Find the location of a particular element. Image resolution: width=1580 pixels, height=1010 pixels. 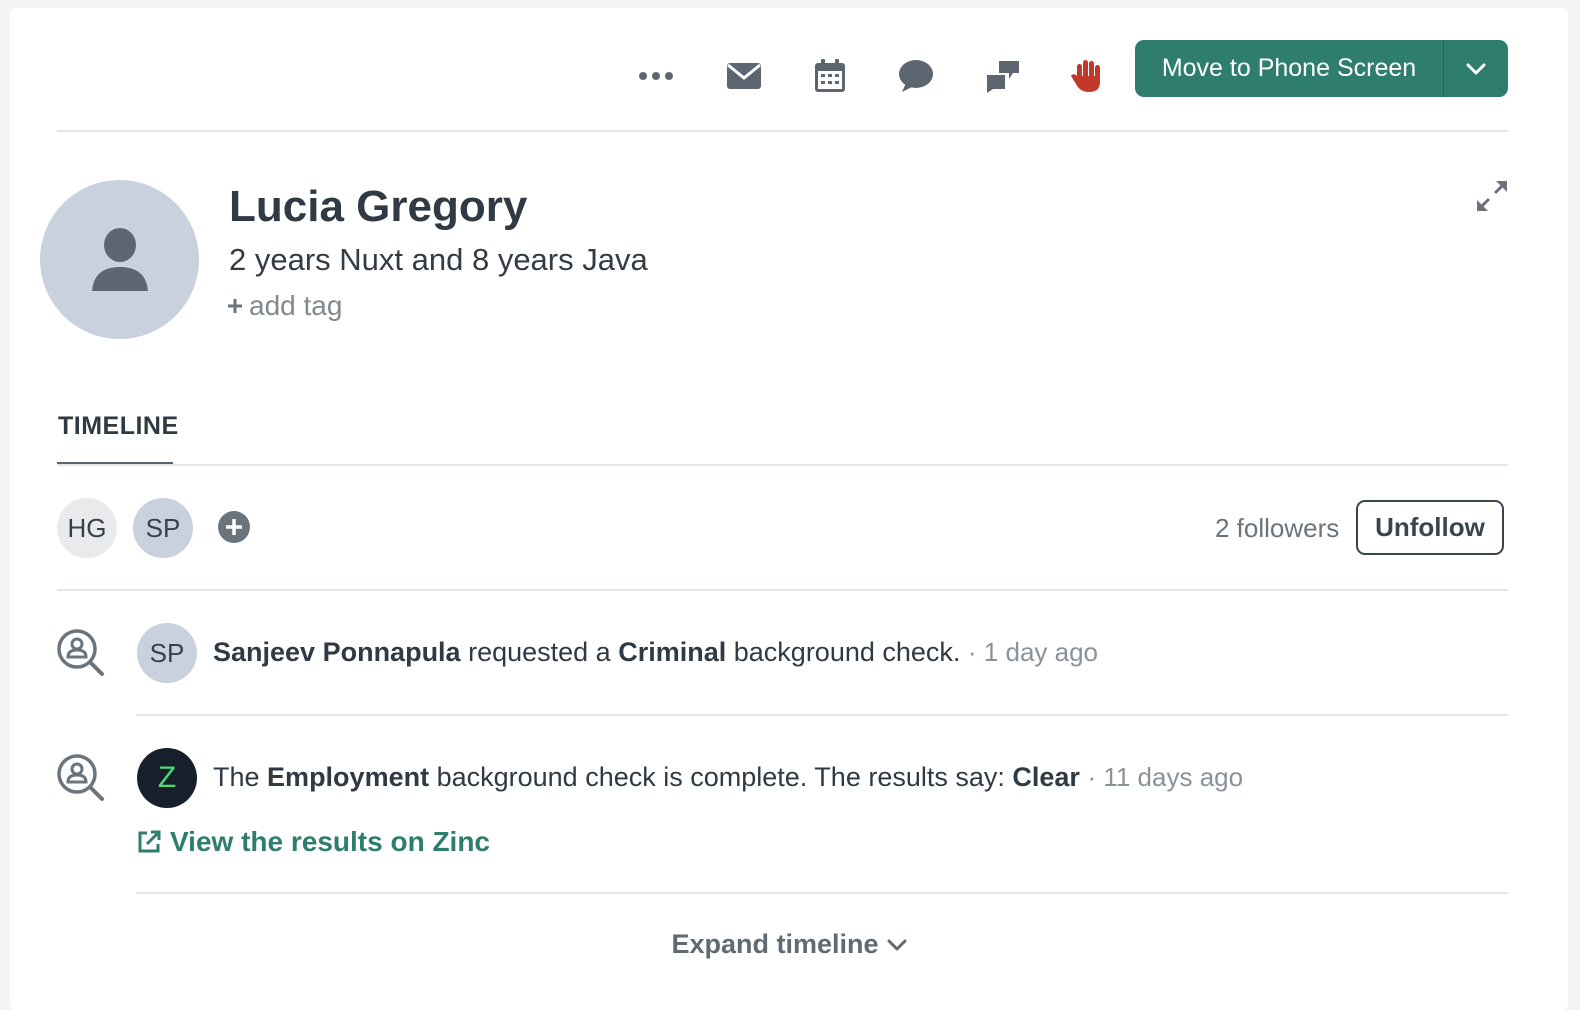

candidate-headline: 2 years Nuxt and 8 years Java is located at coordinates (438, 259).